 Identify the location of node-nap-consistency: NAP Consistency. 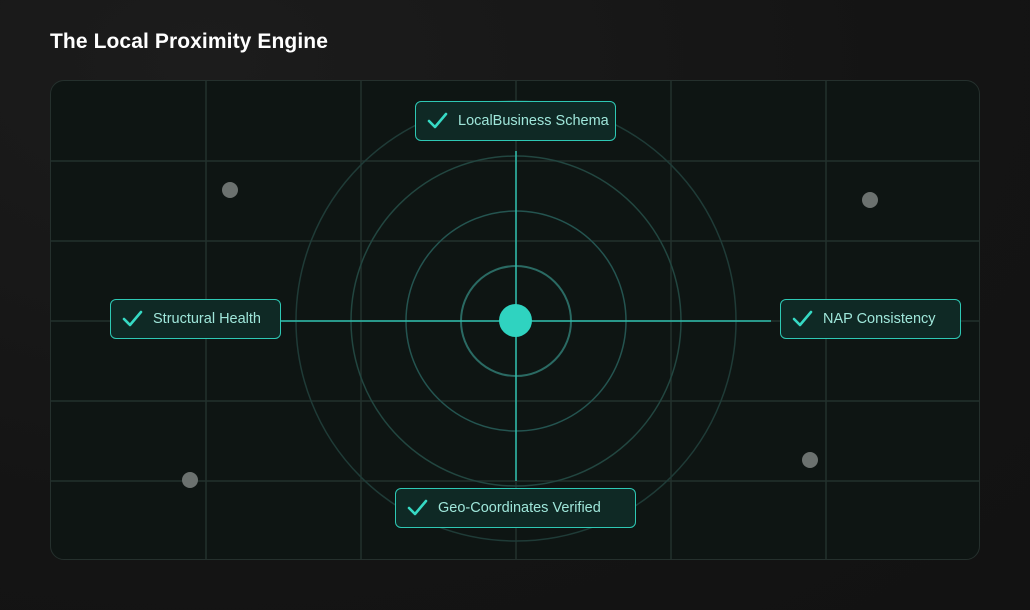
(870, 319).